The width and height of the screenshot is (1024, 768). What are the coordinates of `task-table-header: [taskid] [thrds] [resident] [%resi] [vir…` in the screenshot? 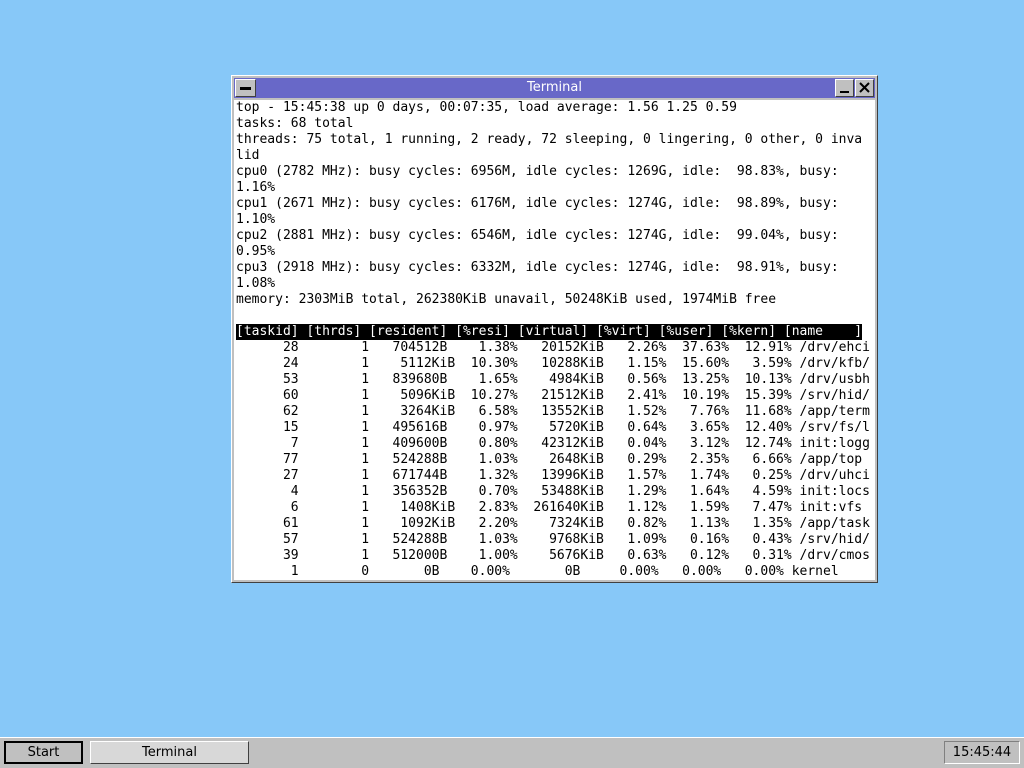 It's located at (549, 332).